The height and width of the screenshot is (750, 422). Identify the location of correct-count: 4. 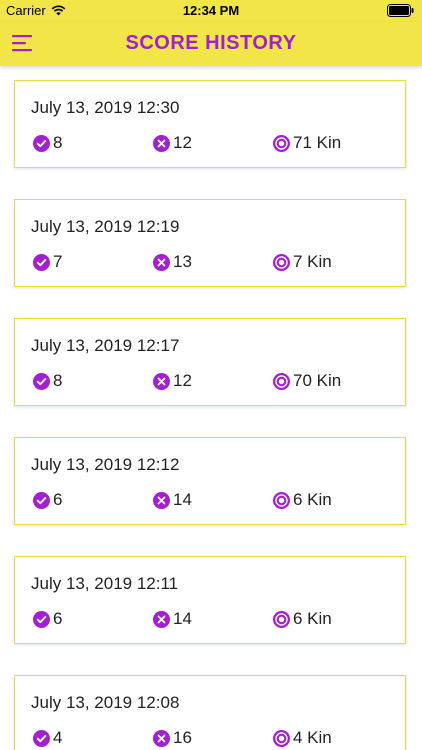
(47, 738).